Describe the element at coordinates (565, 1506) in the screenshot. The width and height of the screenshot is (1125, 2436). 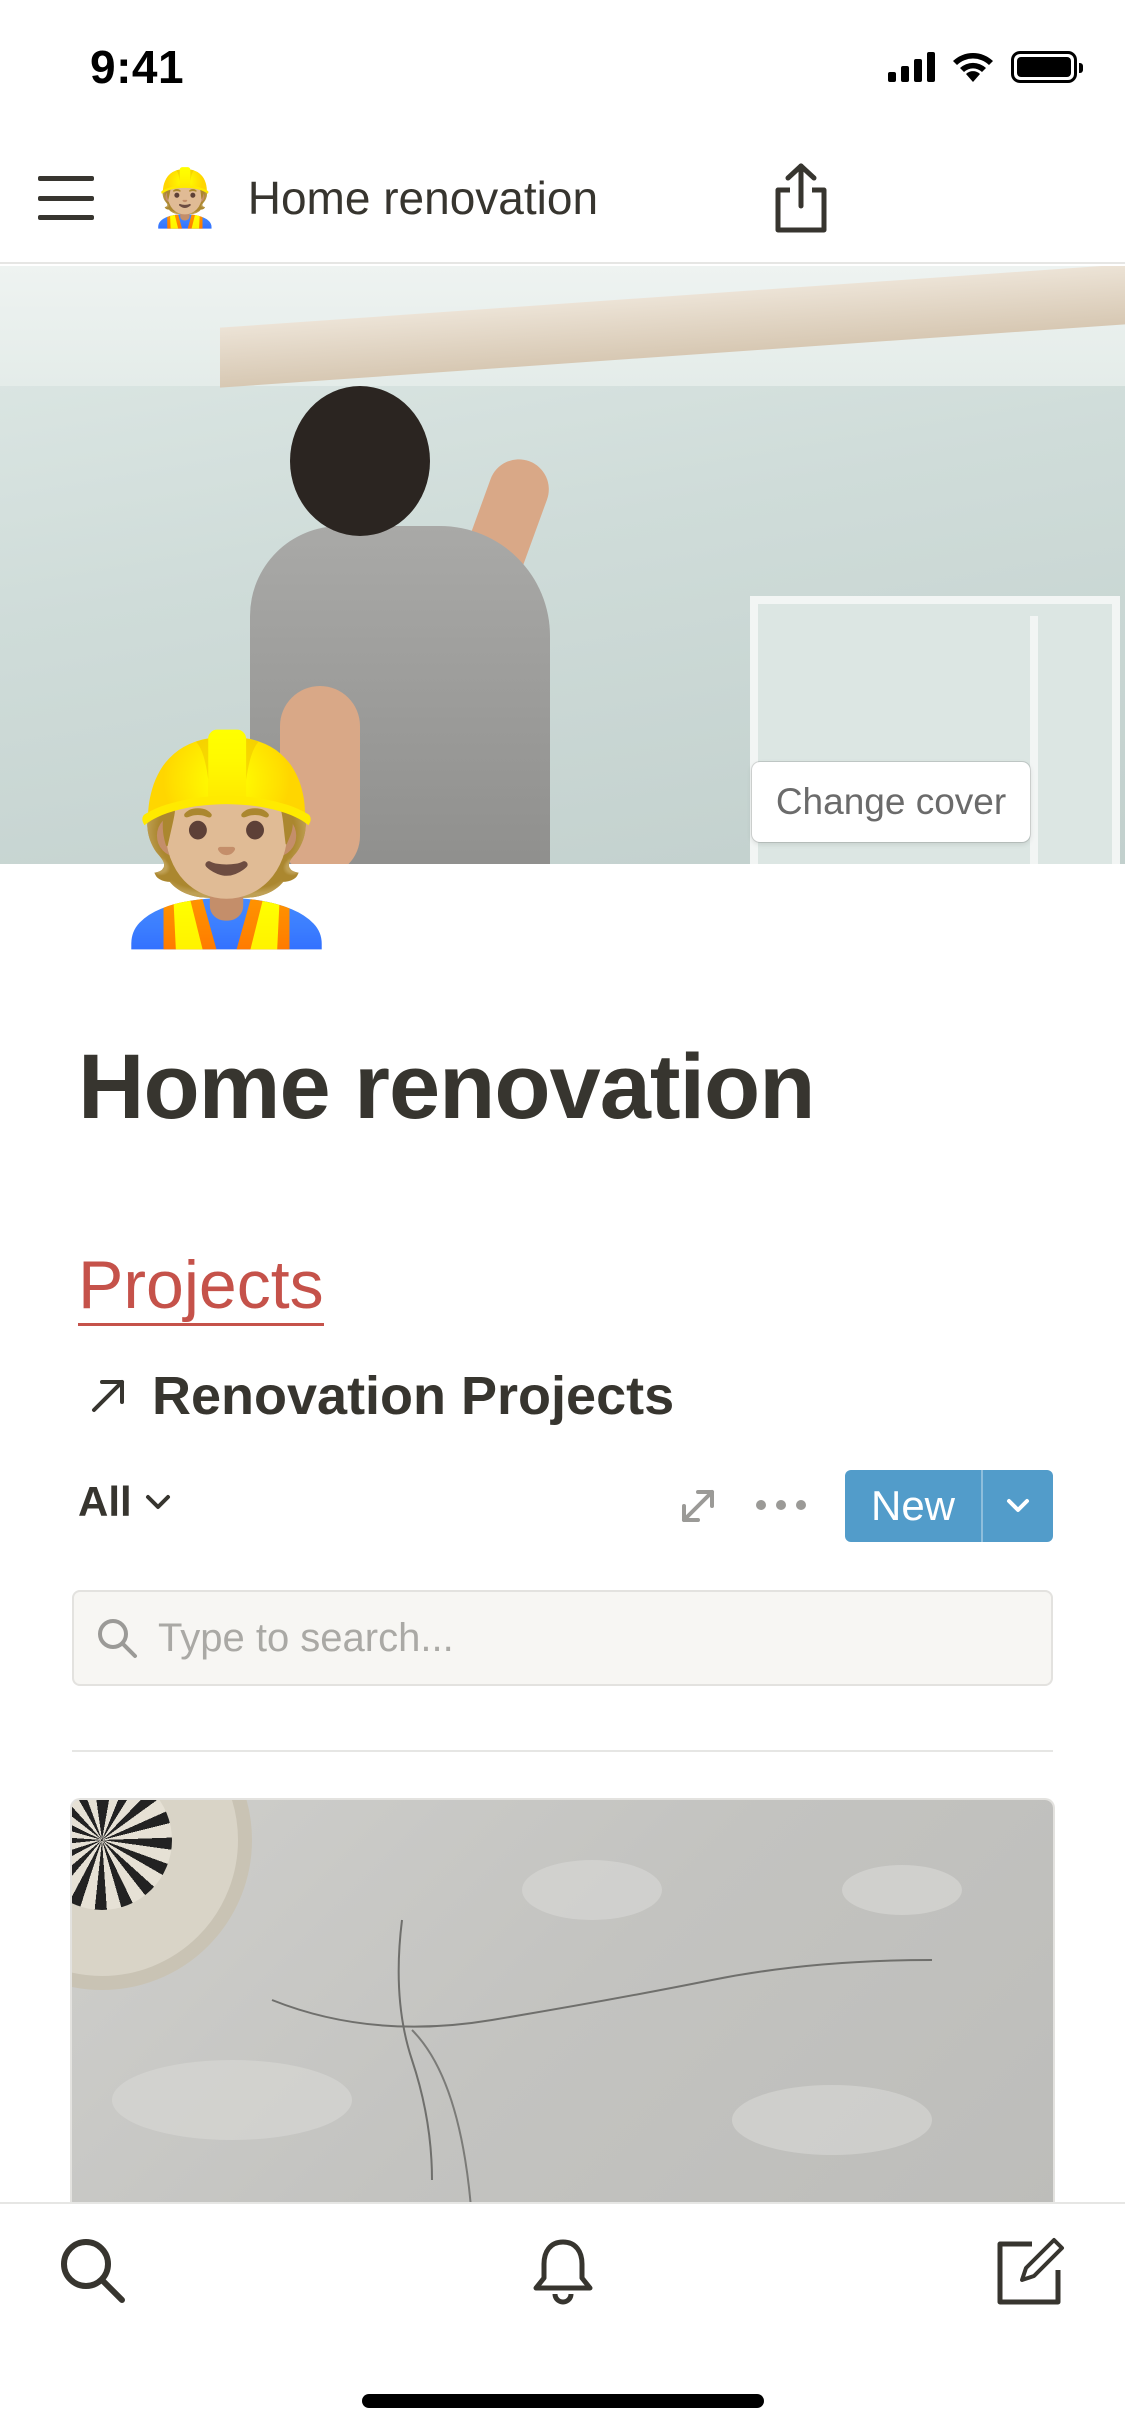
I see `database-toolbar: All New` at that location.